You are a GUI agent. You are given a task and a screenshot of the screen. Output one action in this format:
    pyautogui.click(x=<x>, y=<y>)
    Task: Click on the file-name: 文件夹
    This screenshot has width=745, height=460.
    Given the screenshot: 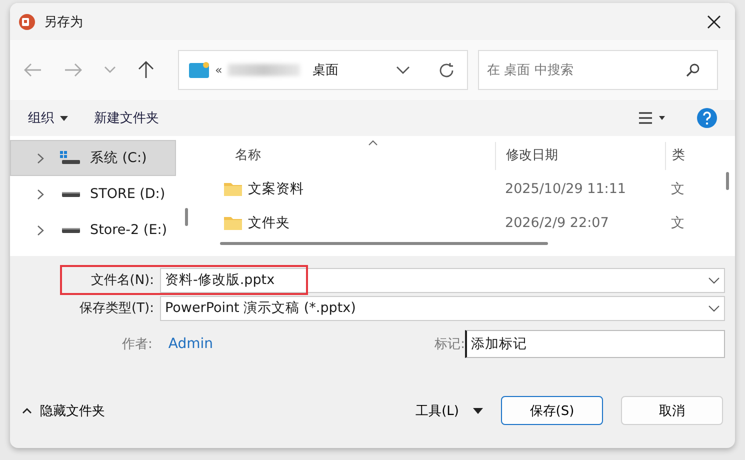 What is the action you would take?
    pyautogui.click(x=269, y=223)
    